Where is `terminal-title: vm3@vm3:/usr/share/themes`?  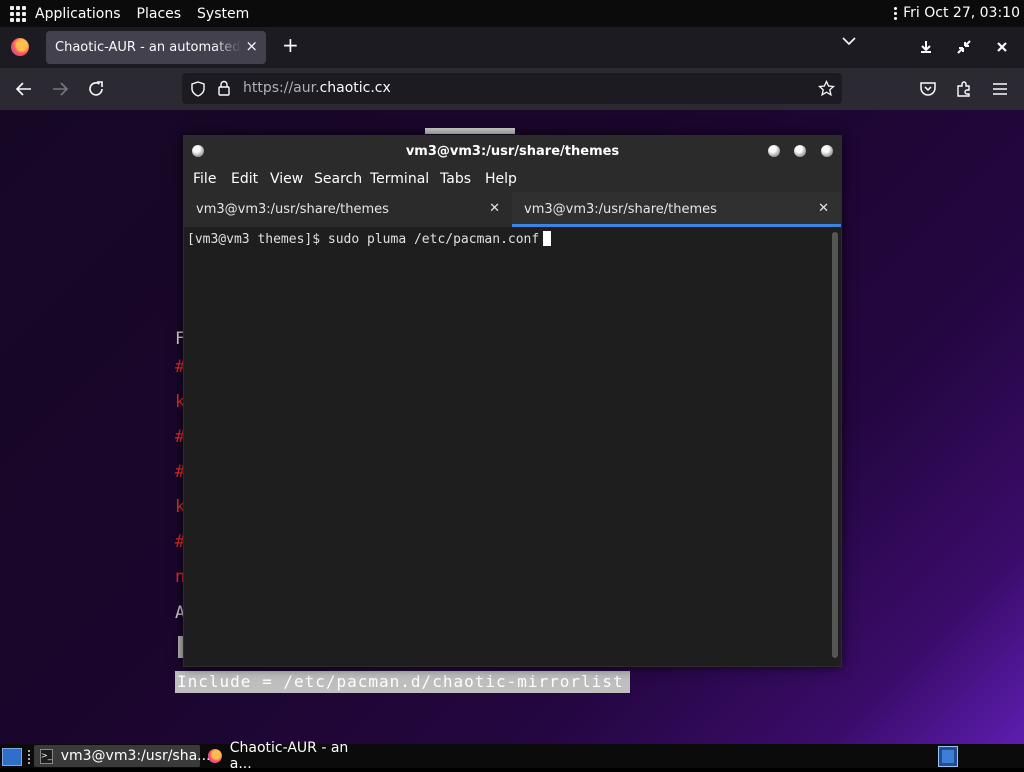
terminal-title: vm3@vm3:/usr/share/themes is located at coordinates (512, 151).